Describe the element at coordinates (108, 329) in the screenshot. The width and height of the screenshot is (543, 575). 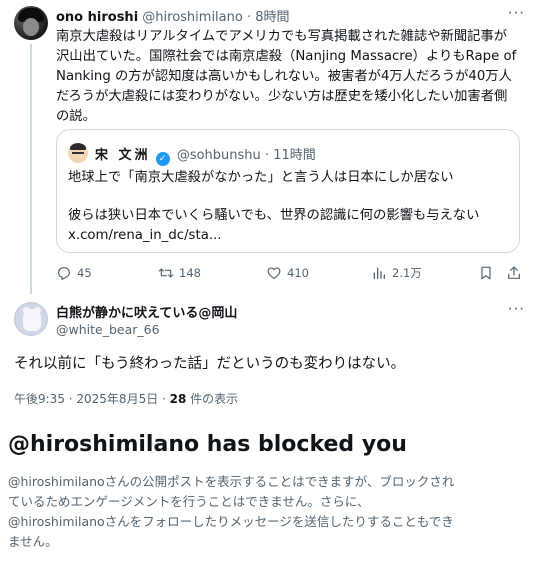
I see `reply-author-handle: @white_bear_66` at that location.